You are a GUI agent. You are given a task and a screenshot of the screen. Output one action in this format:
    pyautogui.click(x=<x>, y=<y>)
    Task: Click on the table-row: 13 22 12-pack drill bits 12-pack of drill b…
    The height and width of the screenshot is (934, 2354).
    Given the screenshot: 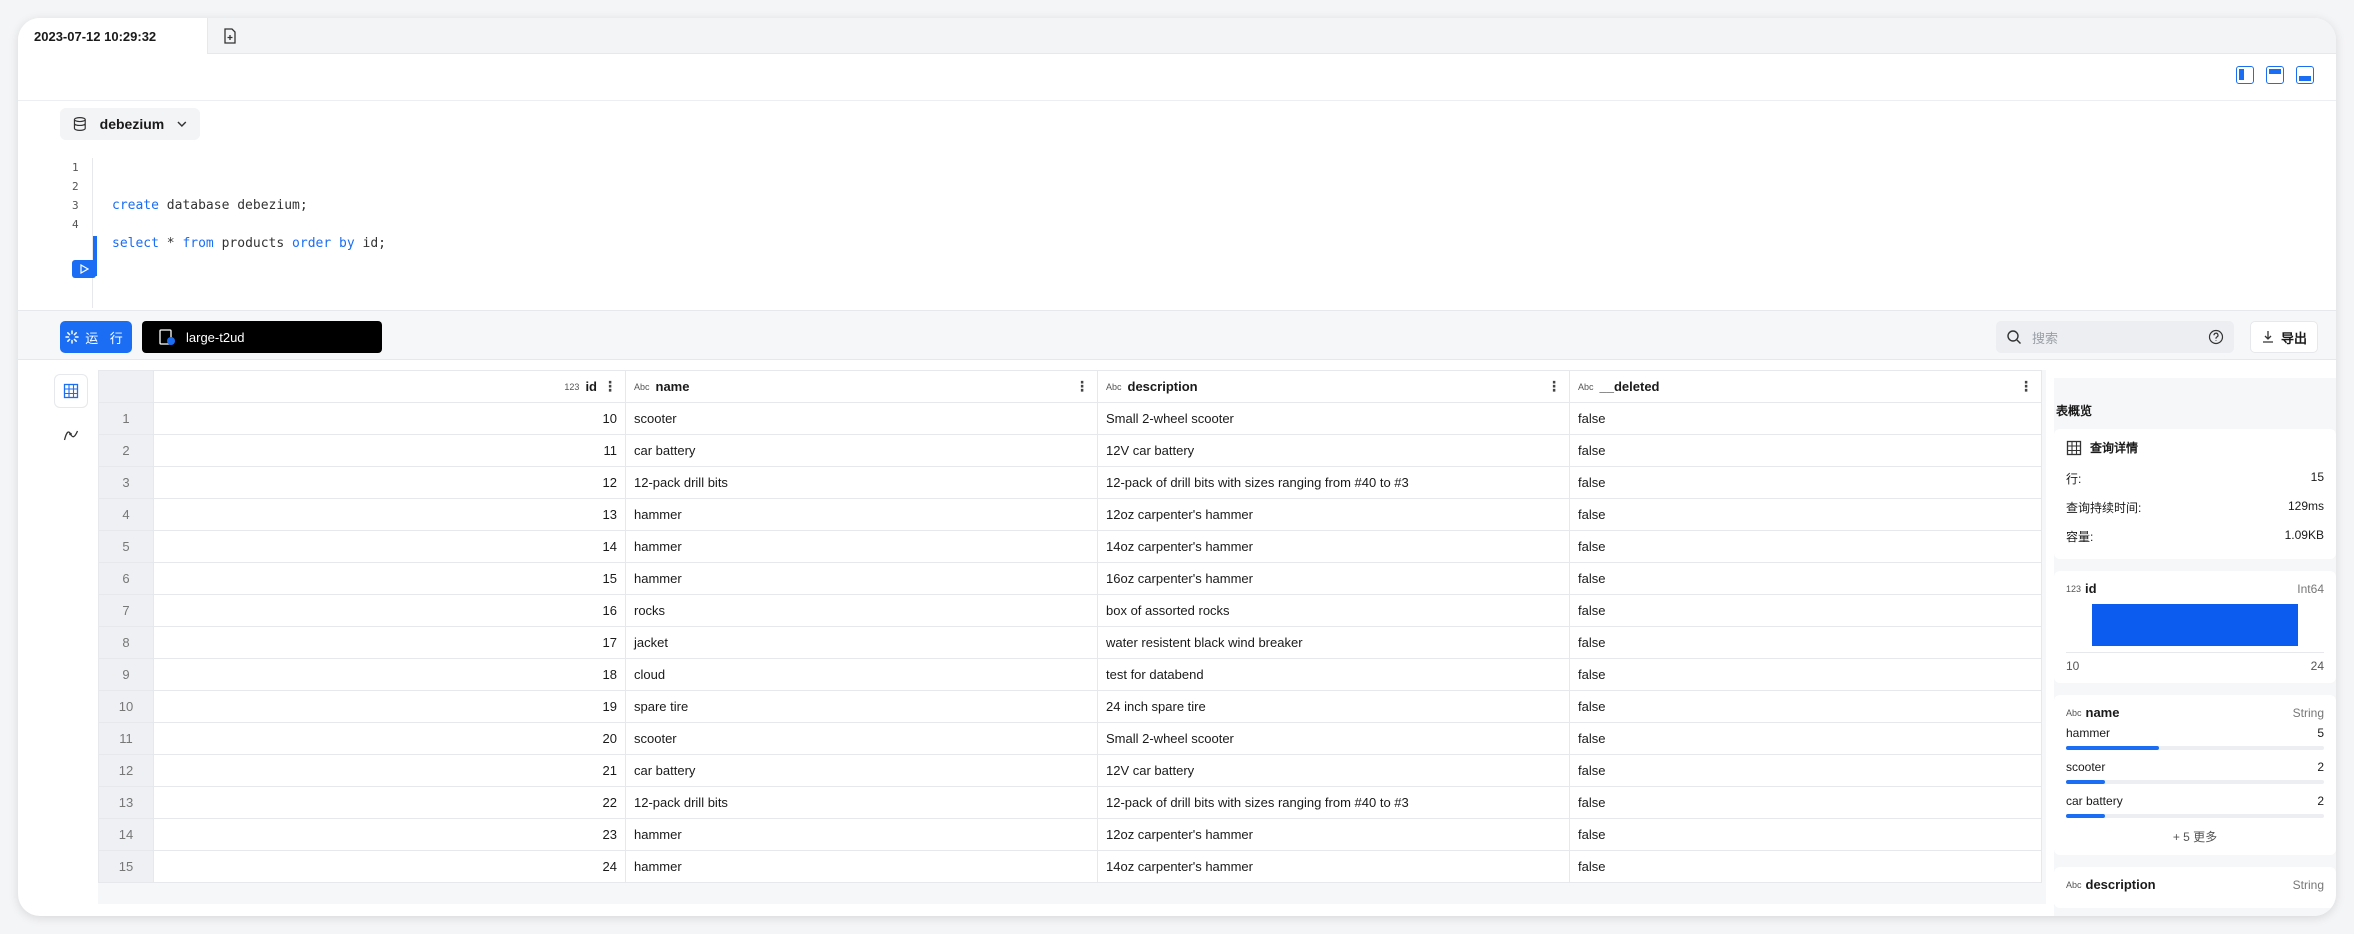 What is the action you would take?
    pyautogui.click(x=1070, y=802)
    